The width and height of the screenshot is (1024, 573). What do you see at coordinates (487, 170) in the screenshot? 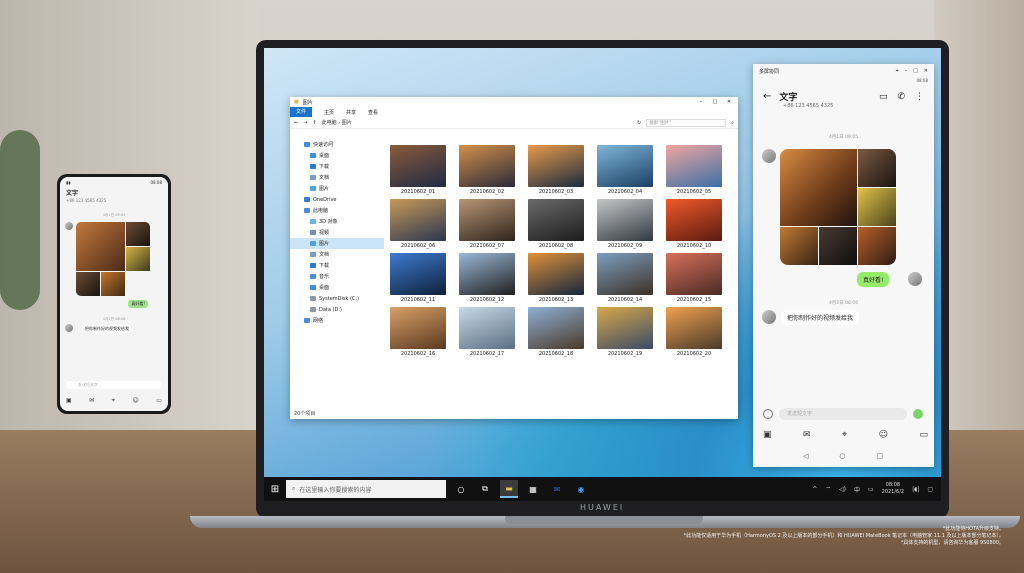
I see `file-thumbnail: 20210602_02` at bounding box center [487, 170].